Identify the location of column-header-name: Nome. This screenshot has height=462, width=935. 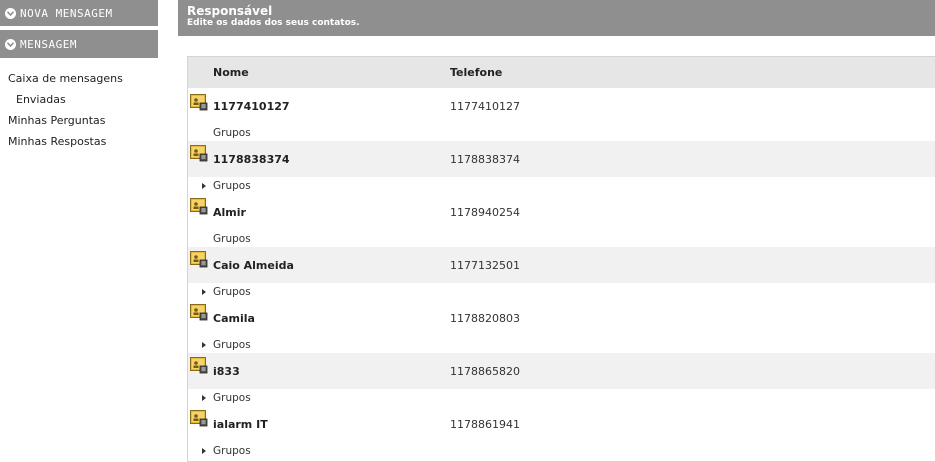
(319, 72).